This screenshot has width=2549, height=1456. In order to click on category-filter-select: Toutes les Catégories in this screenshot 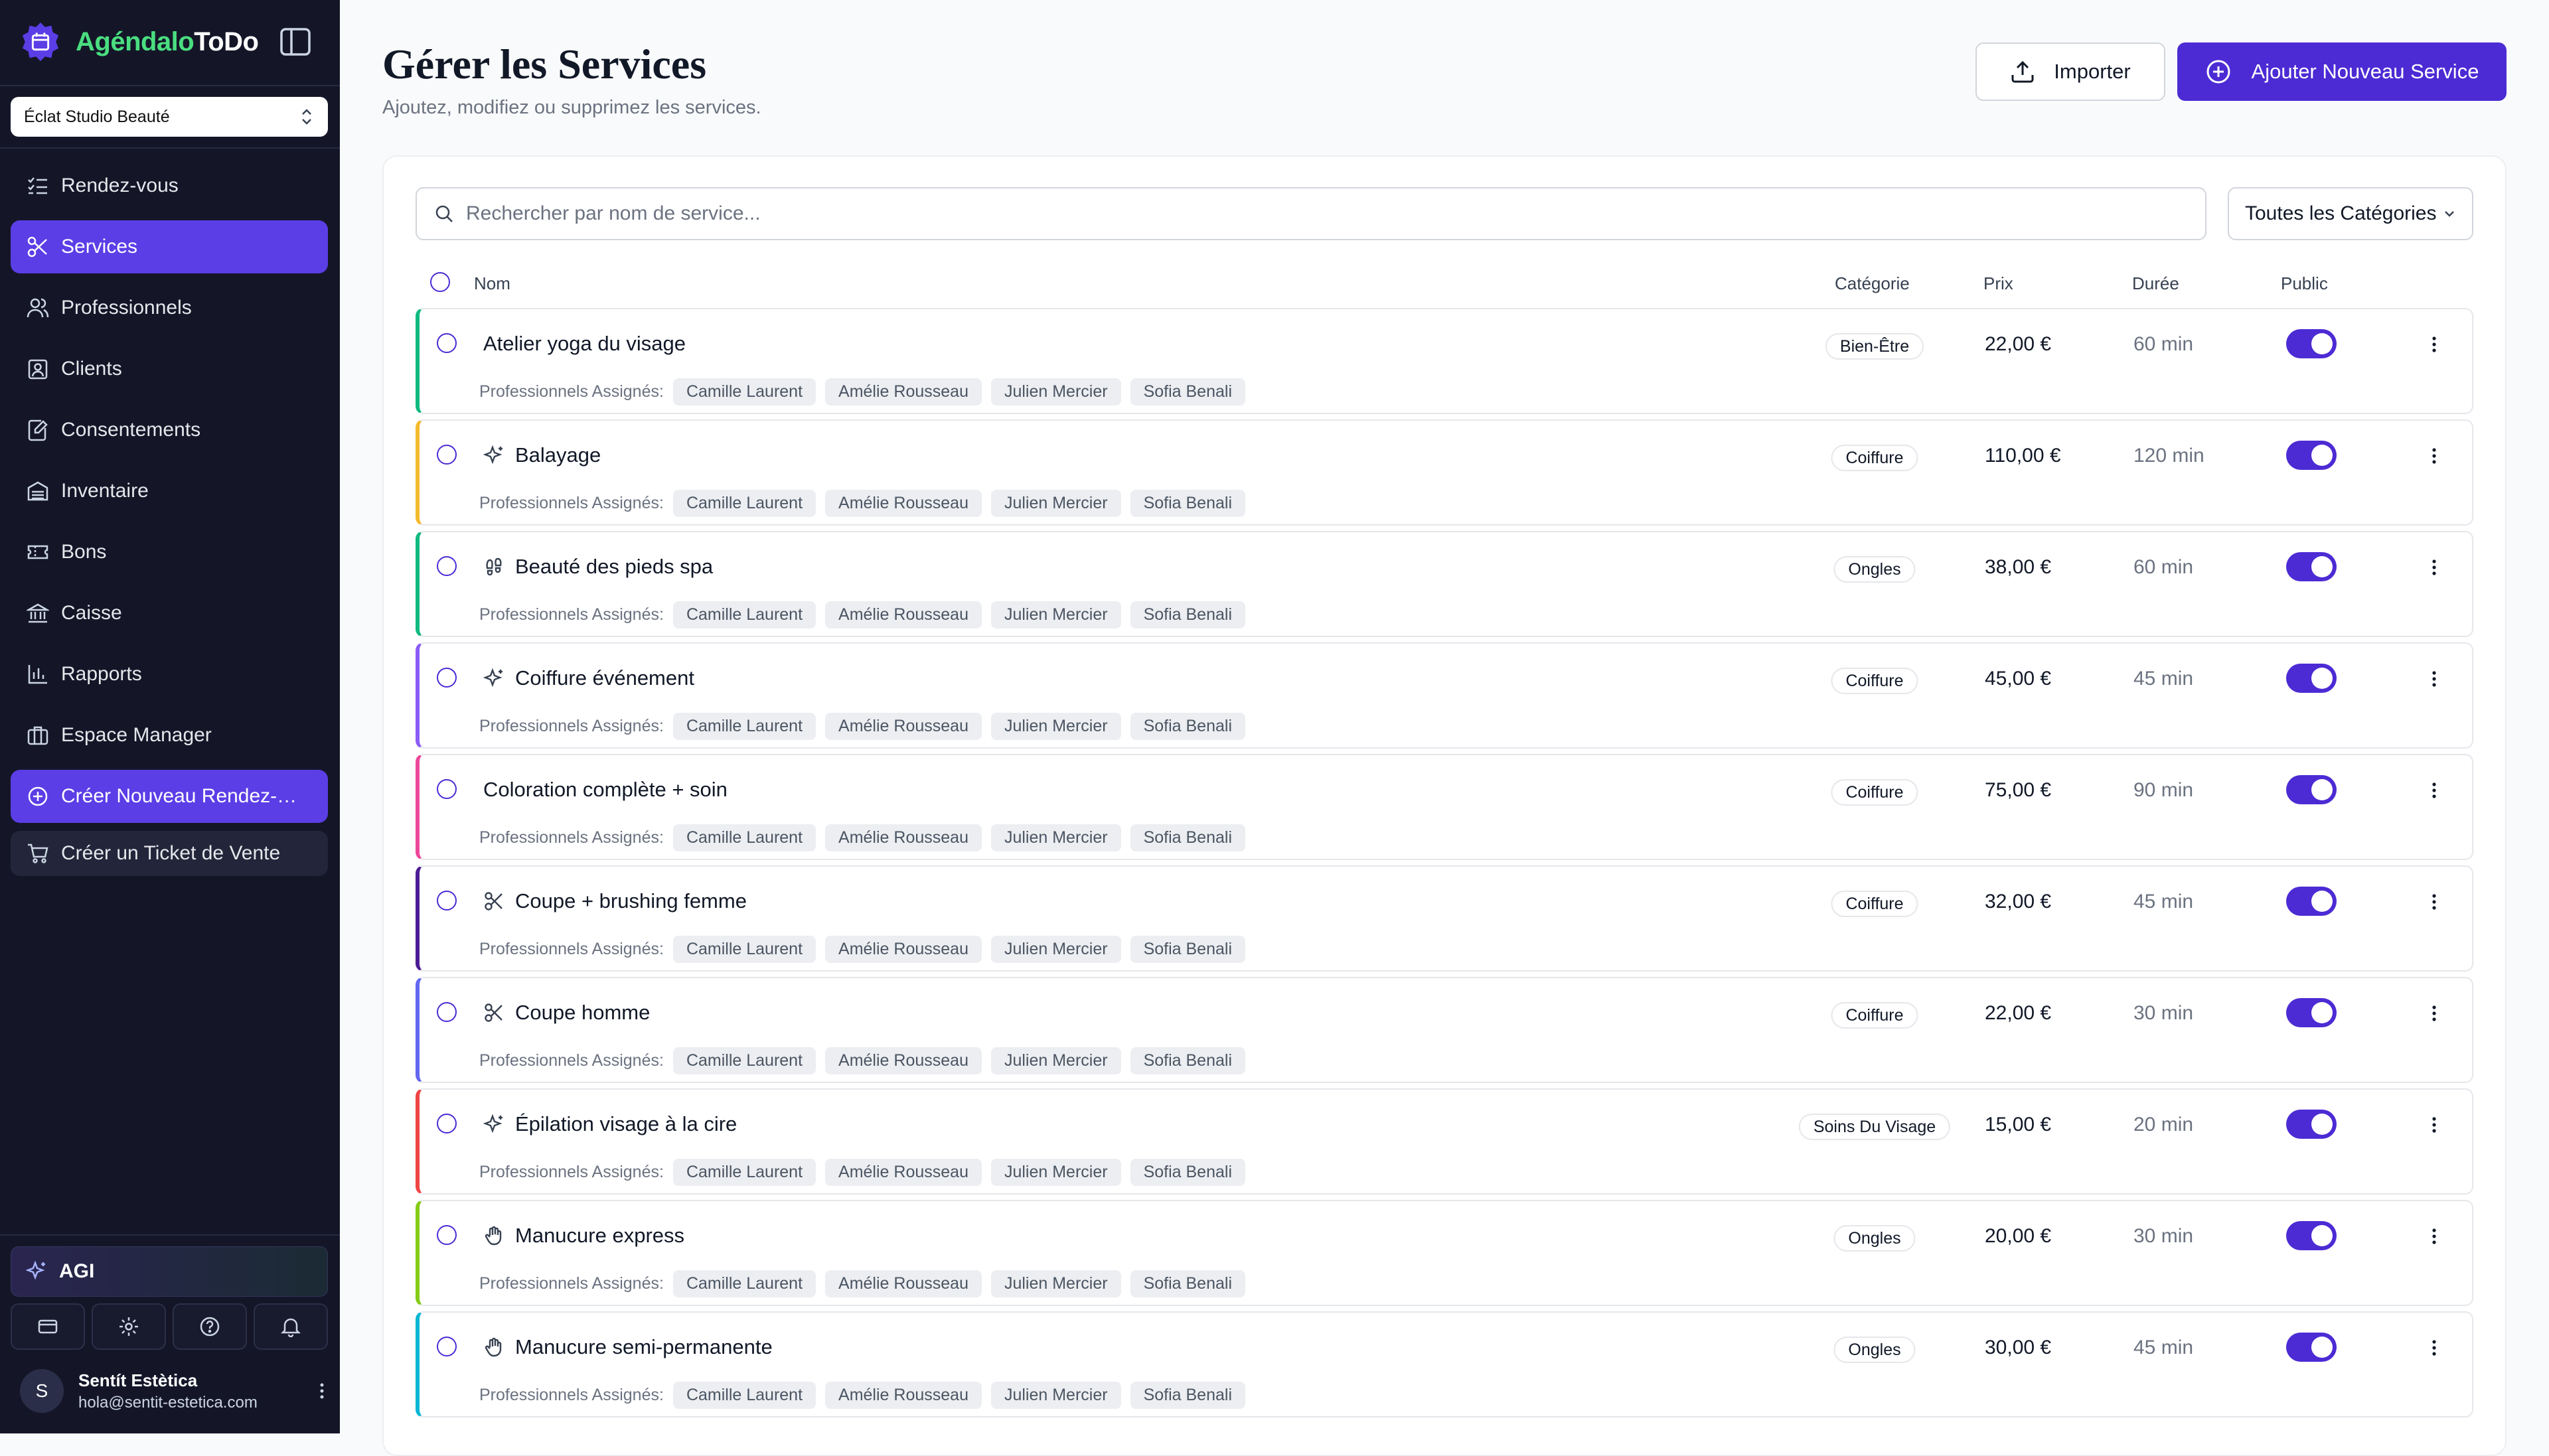, I will do `click(2350, 213)`.